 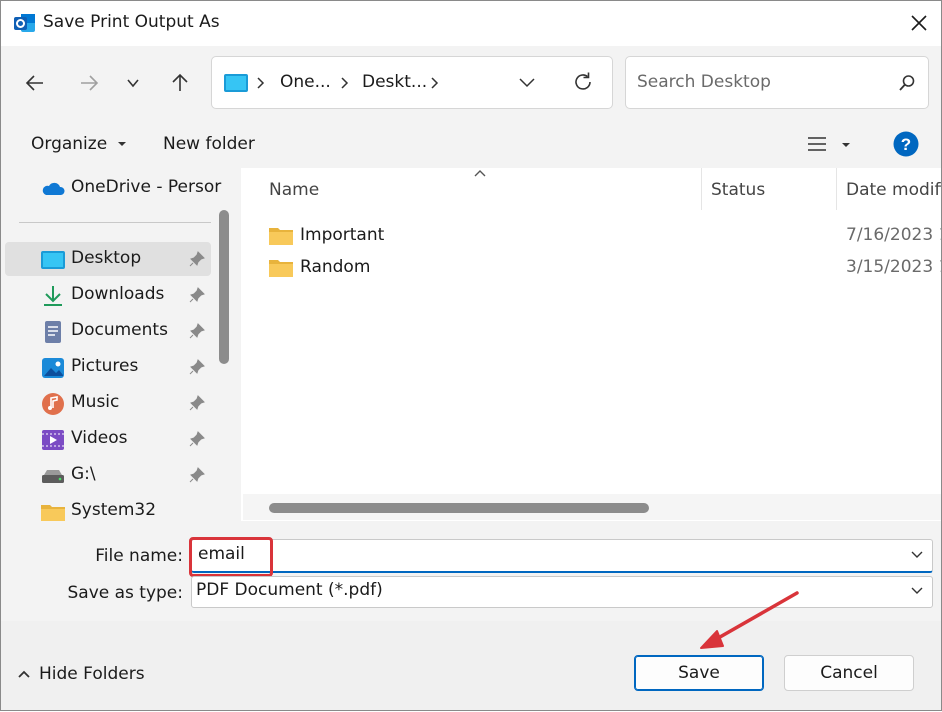 I want to click on column-header-status: Status, so click(x=738, y=190).